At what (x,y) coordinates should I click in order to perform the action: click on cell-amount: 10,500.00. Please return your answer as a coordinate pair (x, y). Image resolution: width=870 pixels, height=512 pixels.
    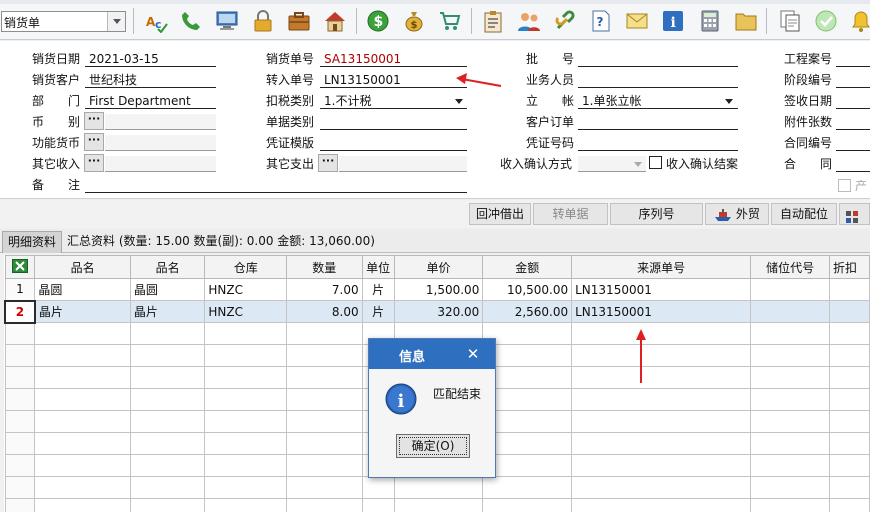
    Looking at the image, I should click on (527, 289).